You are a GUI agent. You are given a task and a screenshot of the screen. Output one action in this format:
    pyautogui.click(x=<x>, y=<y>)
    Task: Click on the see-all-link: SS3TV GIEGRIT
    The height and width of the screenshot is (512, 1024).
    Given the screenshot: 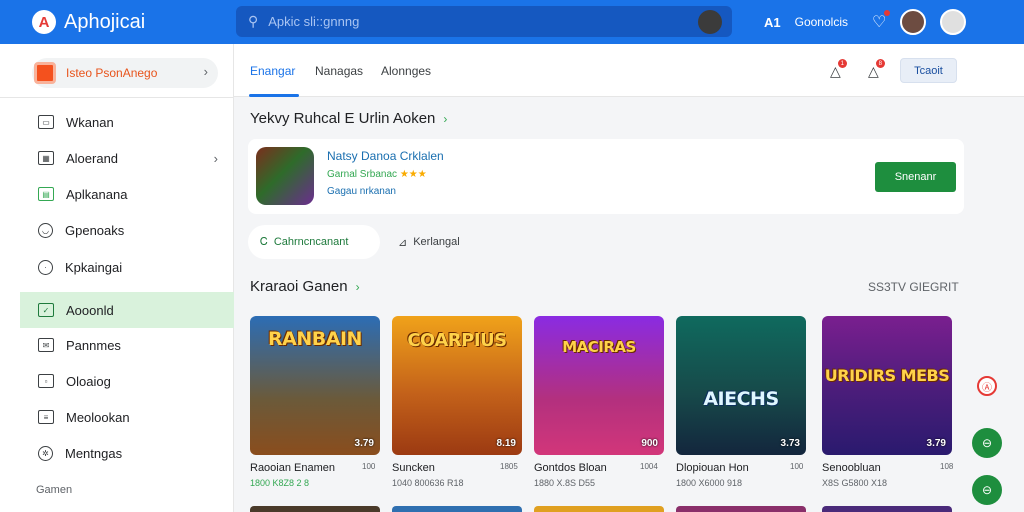 What is the action you would take?
    pyautogui.click(x=913, y=287)
    